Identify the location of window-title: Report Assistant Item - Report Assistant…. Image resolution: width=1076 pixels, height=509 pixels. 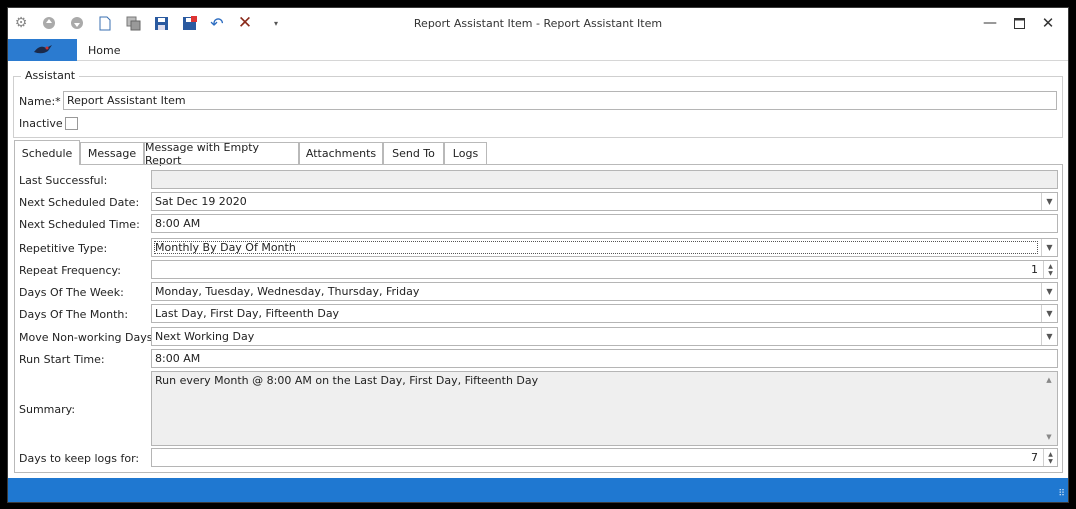
(538, 23).